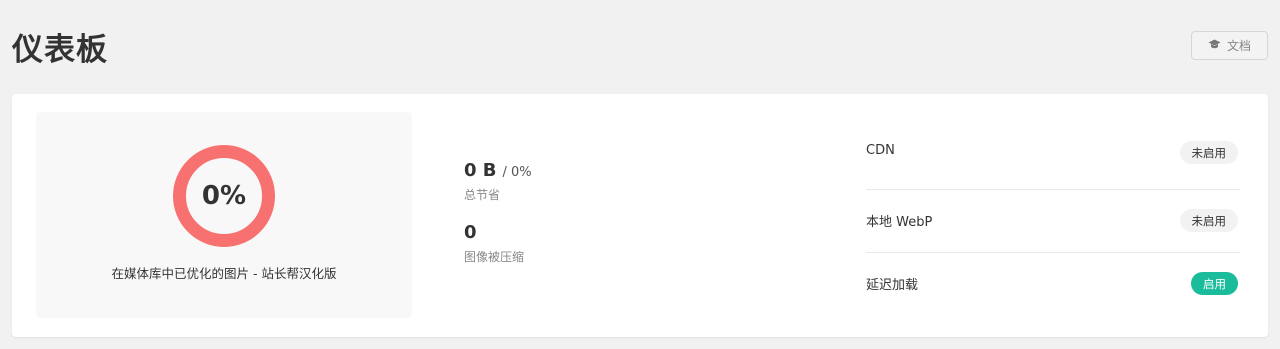  I want to click on feature-name-webp: 本地 WebP, so click(899, 222).